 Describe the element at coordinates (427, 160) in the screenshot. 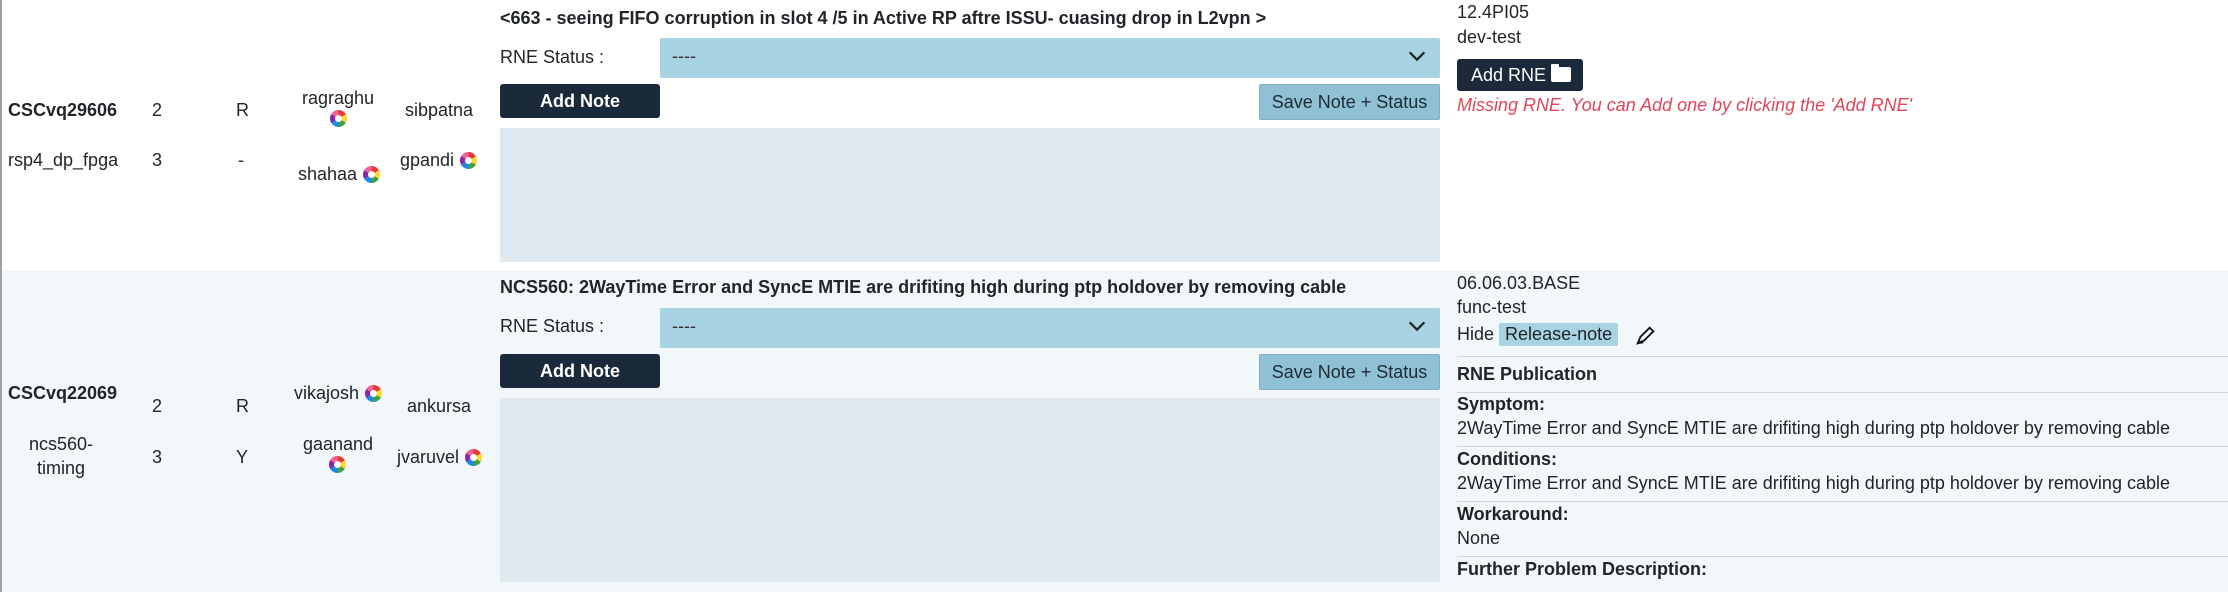

I see `manager-name: gpandi` at that location.